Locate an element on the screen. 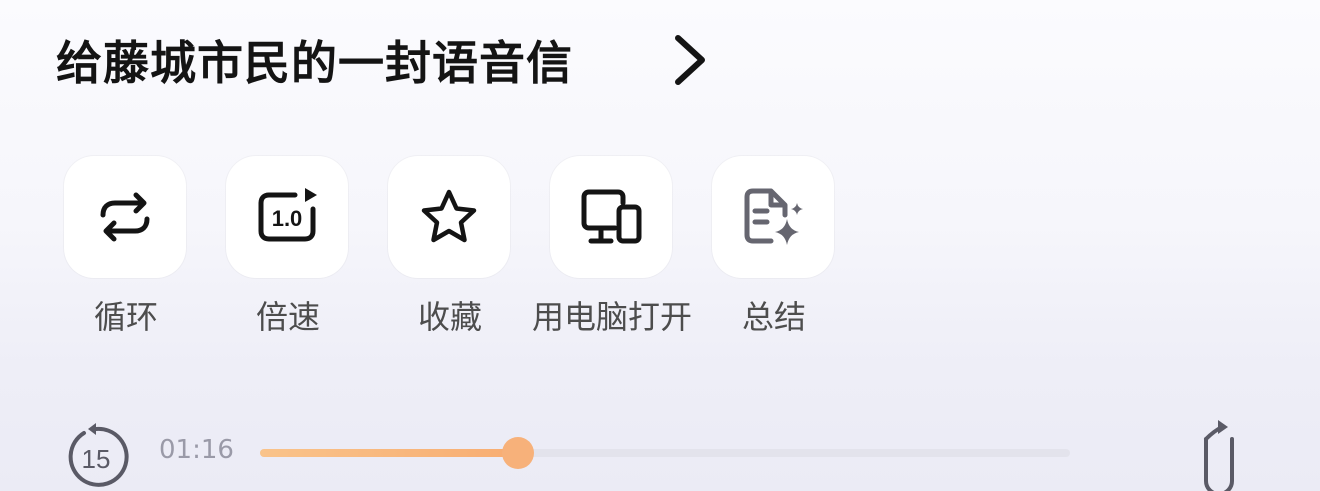 The height and width of the screenshot is (491, 1320). open-on-computer-button: 用电脑打开 is located at coordinates (612, 251).